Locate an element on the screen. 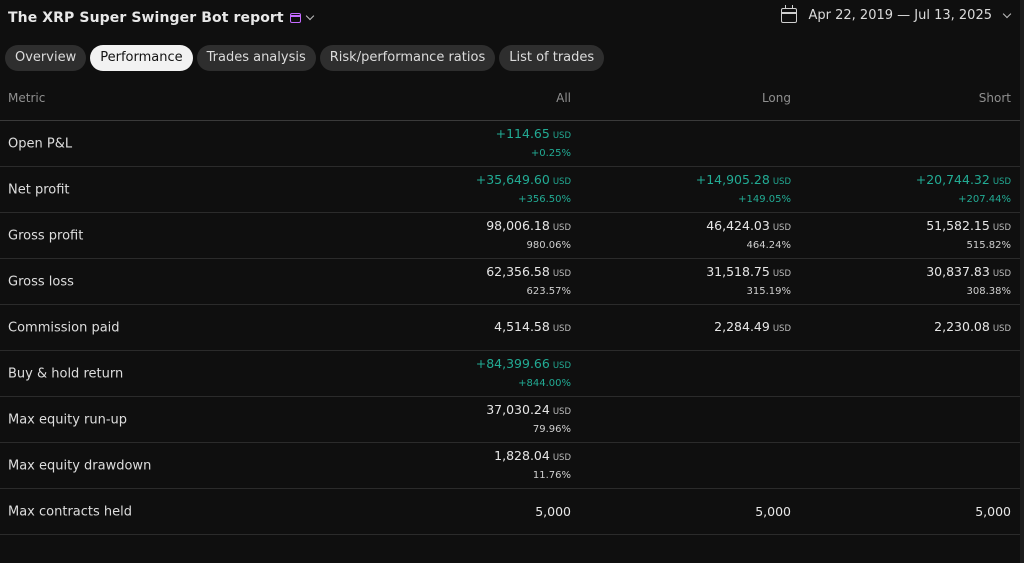 The image size is (1024, 563). value-text: 1,828.04 is located at coordinates (522, 455).